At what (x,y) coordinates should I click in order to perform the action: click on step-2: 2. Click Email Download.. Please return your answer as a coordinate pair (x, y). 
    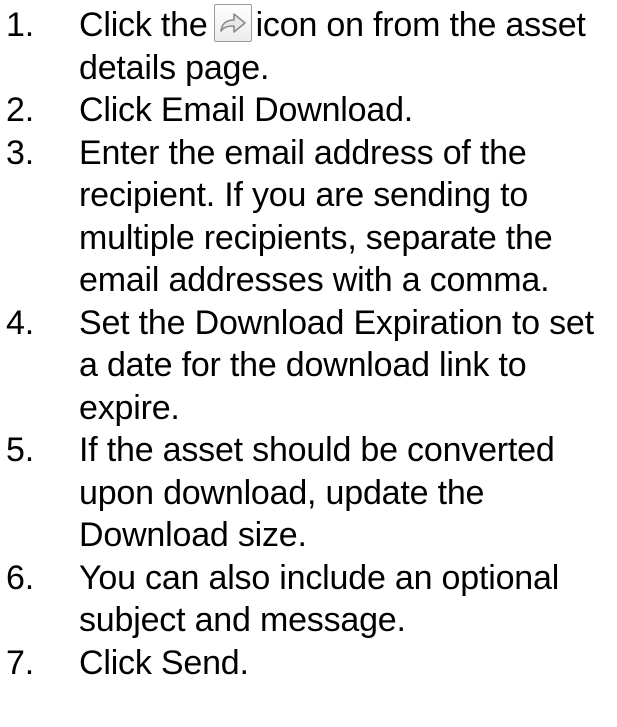
    Looking at the image, I should click on (308, 110).